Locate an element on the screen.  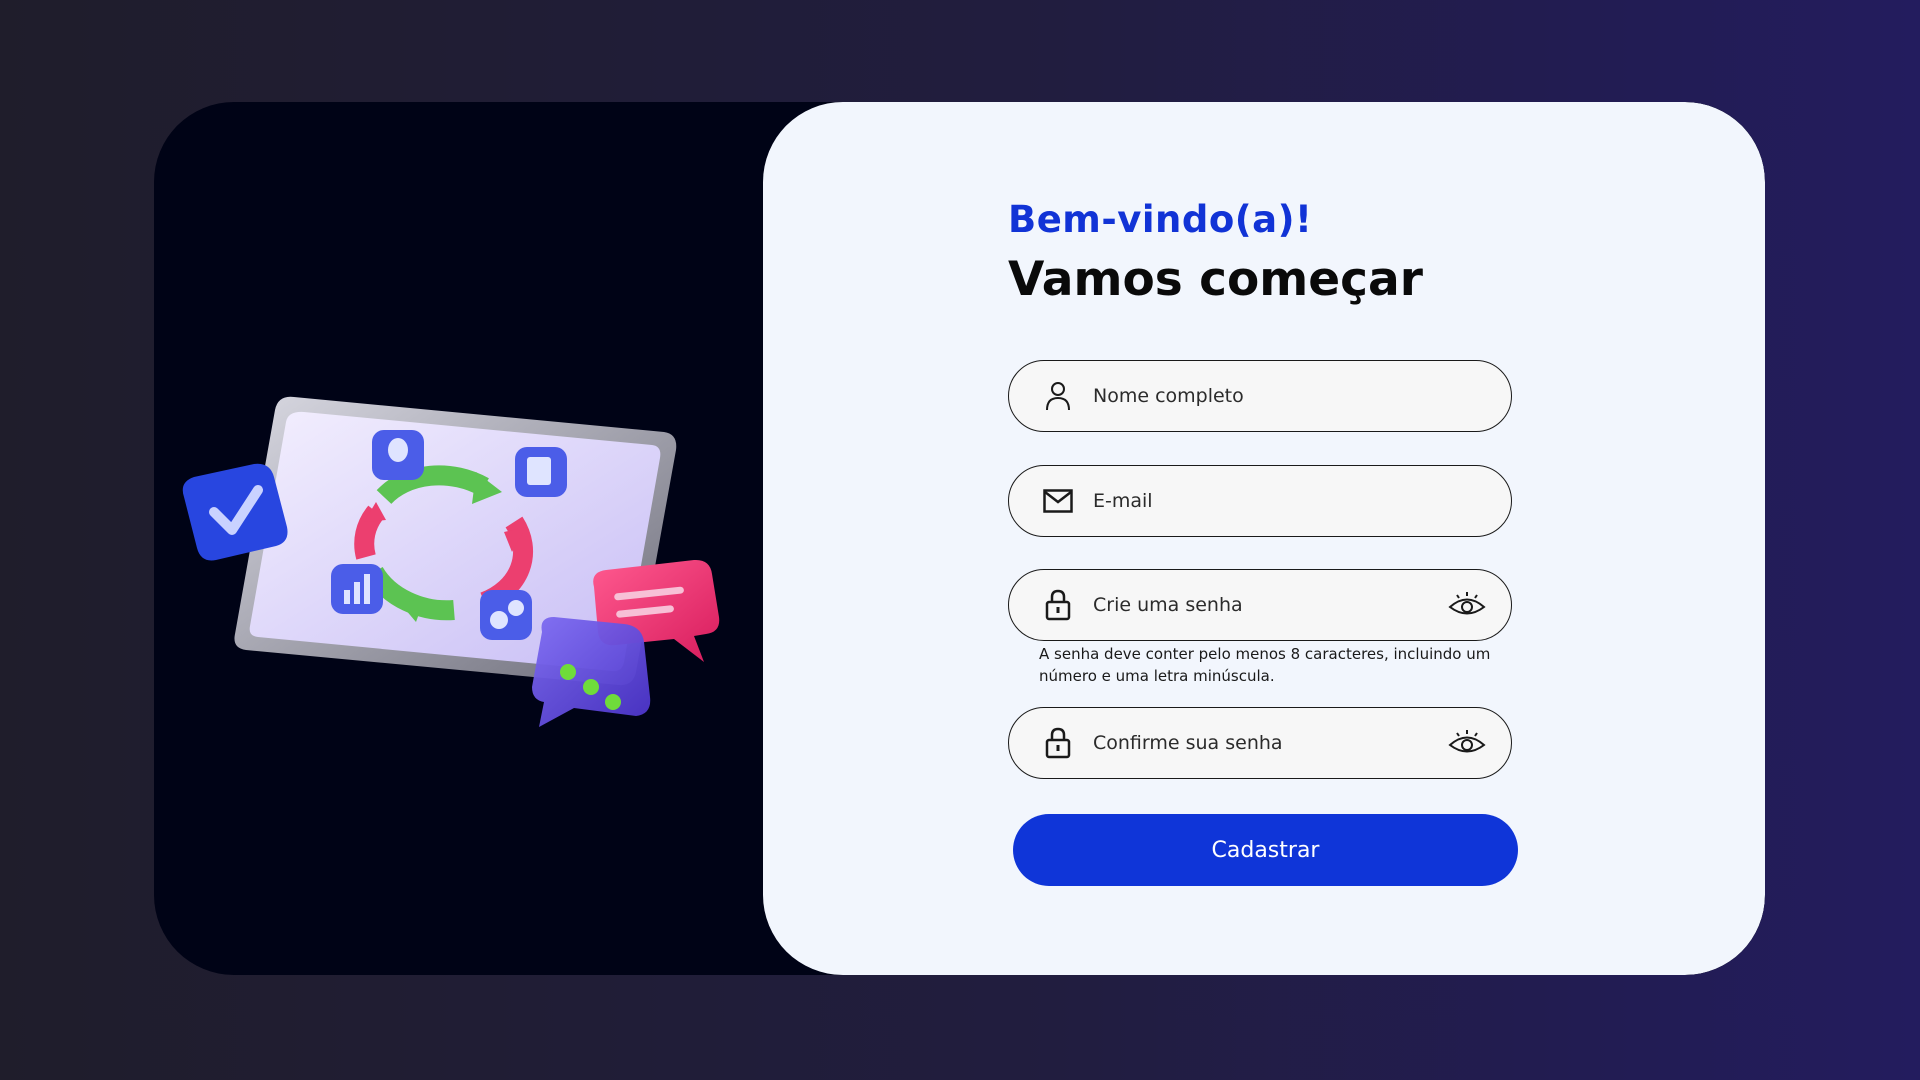
password-field is located at coordinates (1260, 605).